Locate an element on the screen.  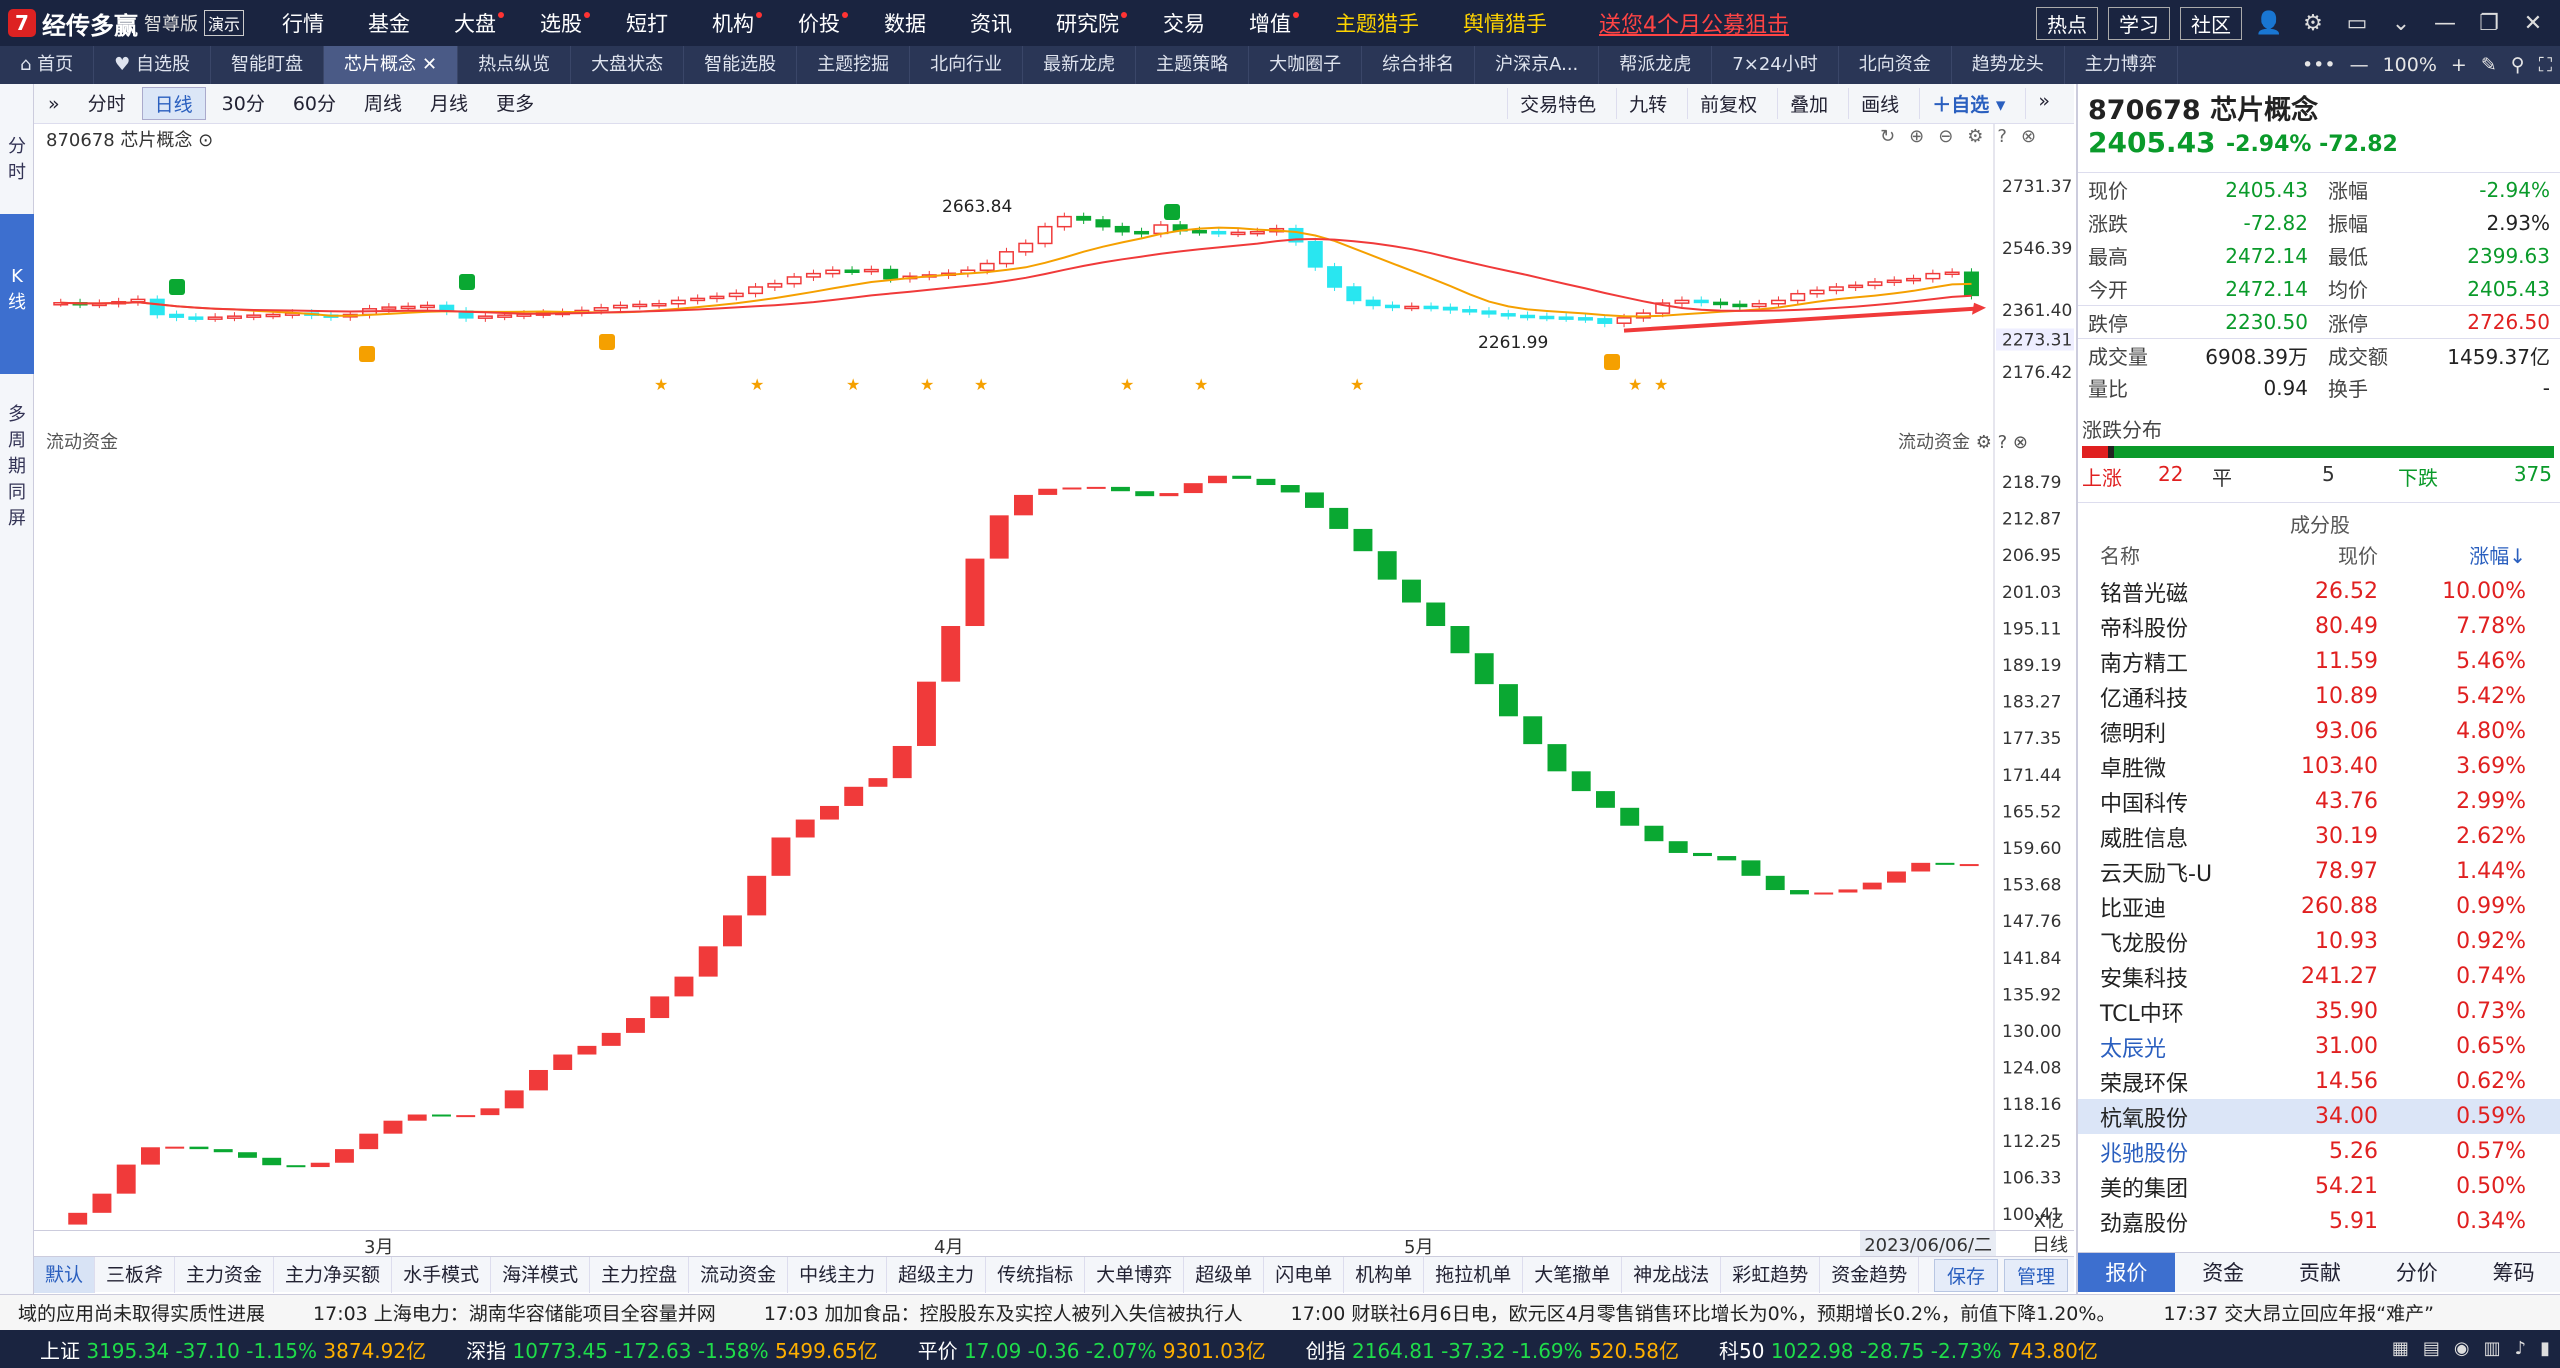
period-tab: 分时 is located at coordinates (107, 103).